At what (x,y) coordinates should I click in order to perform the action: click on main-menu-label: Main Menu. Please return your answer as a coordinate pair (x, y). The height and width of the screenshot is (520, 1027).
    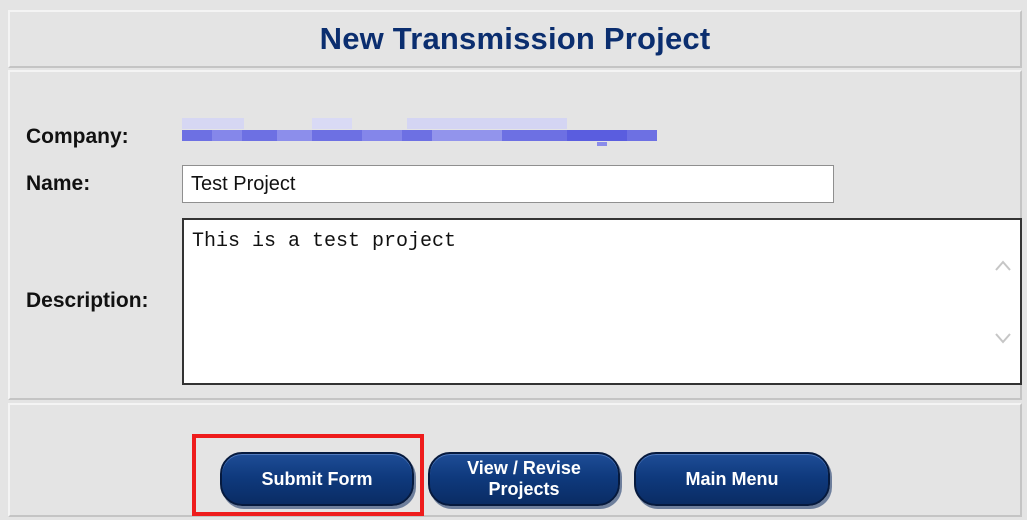
    Looking at the image, I should click on (732, 478).